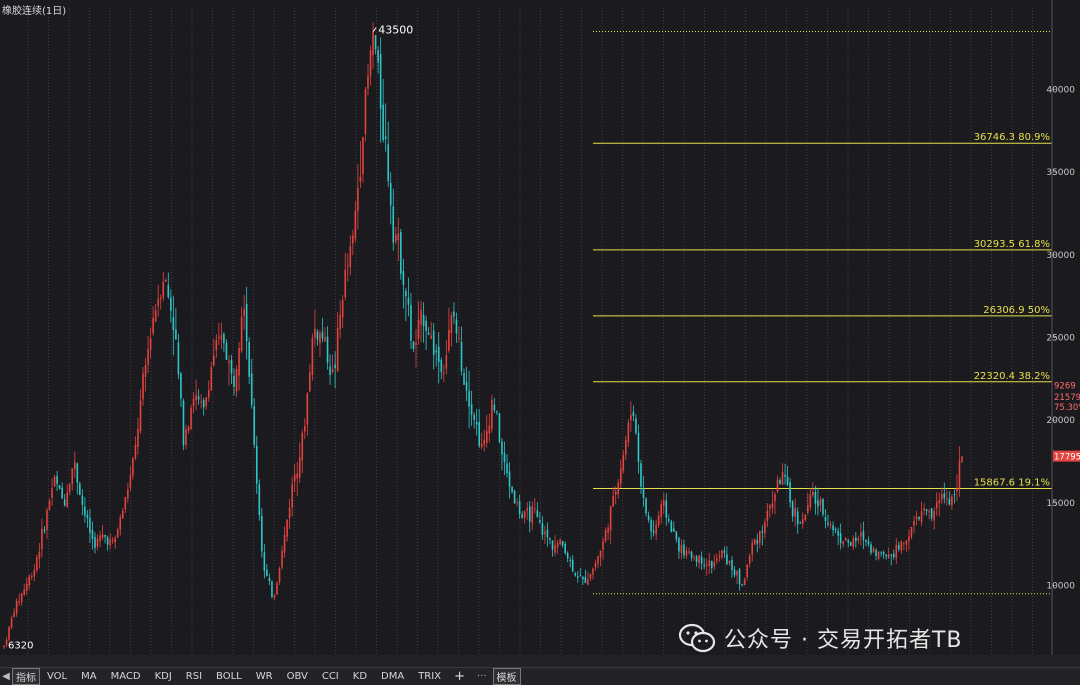  I want to click on tab-boll: BOLL, so click(229, 676).